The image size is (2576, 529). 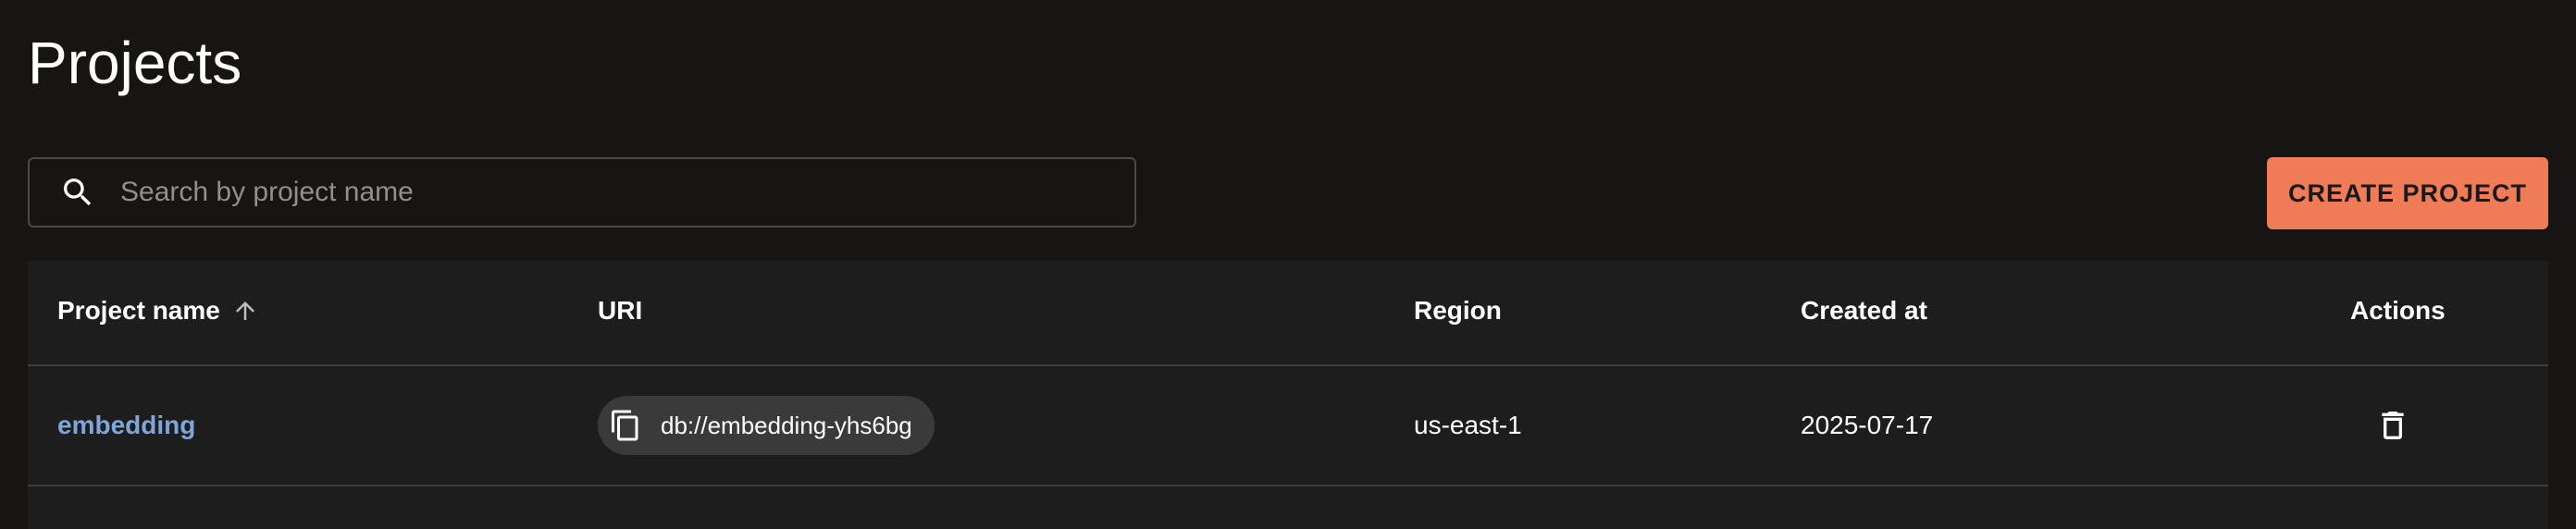 I want to click on project-link: embedding, so click(x=126, y=426).